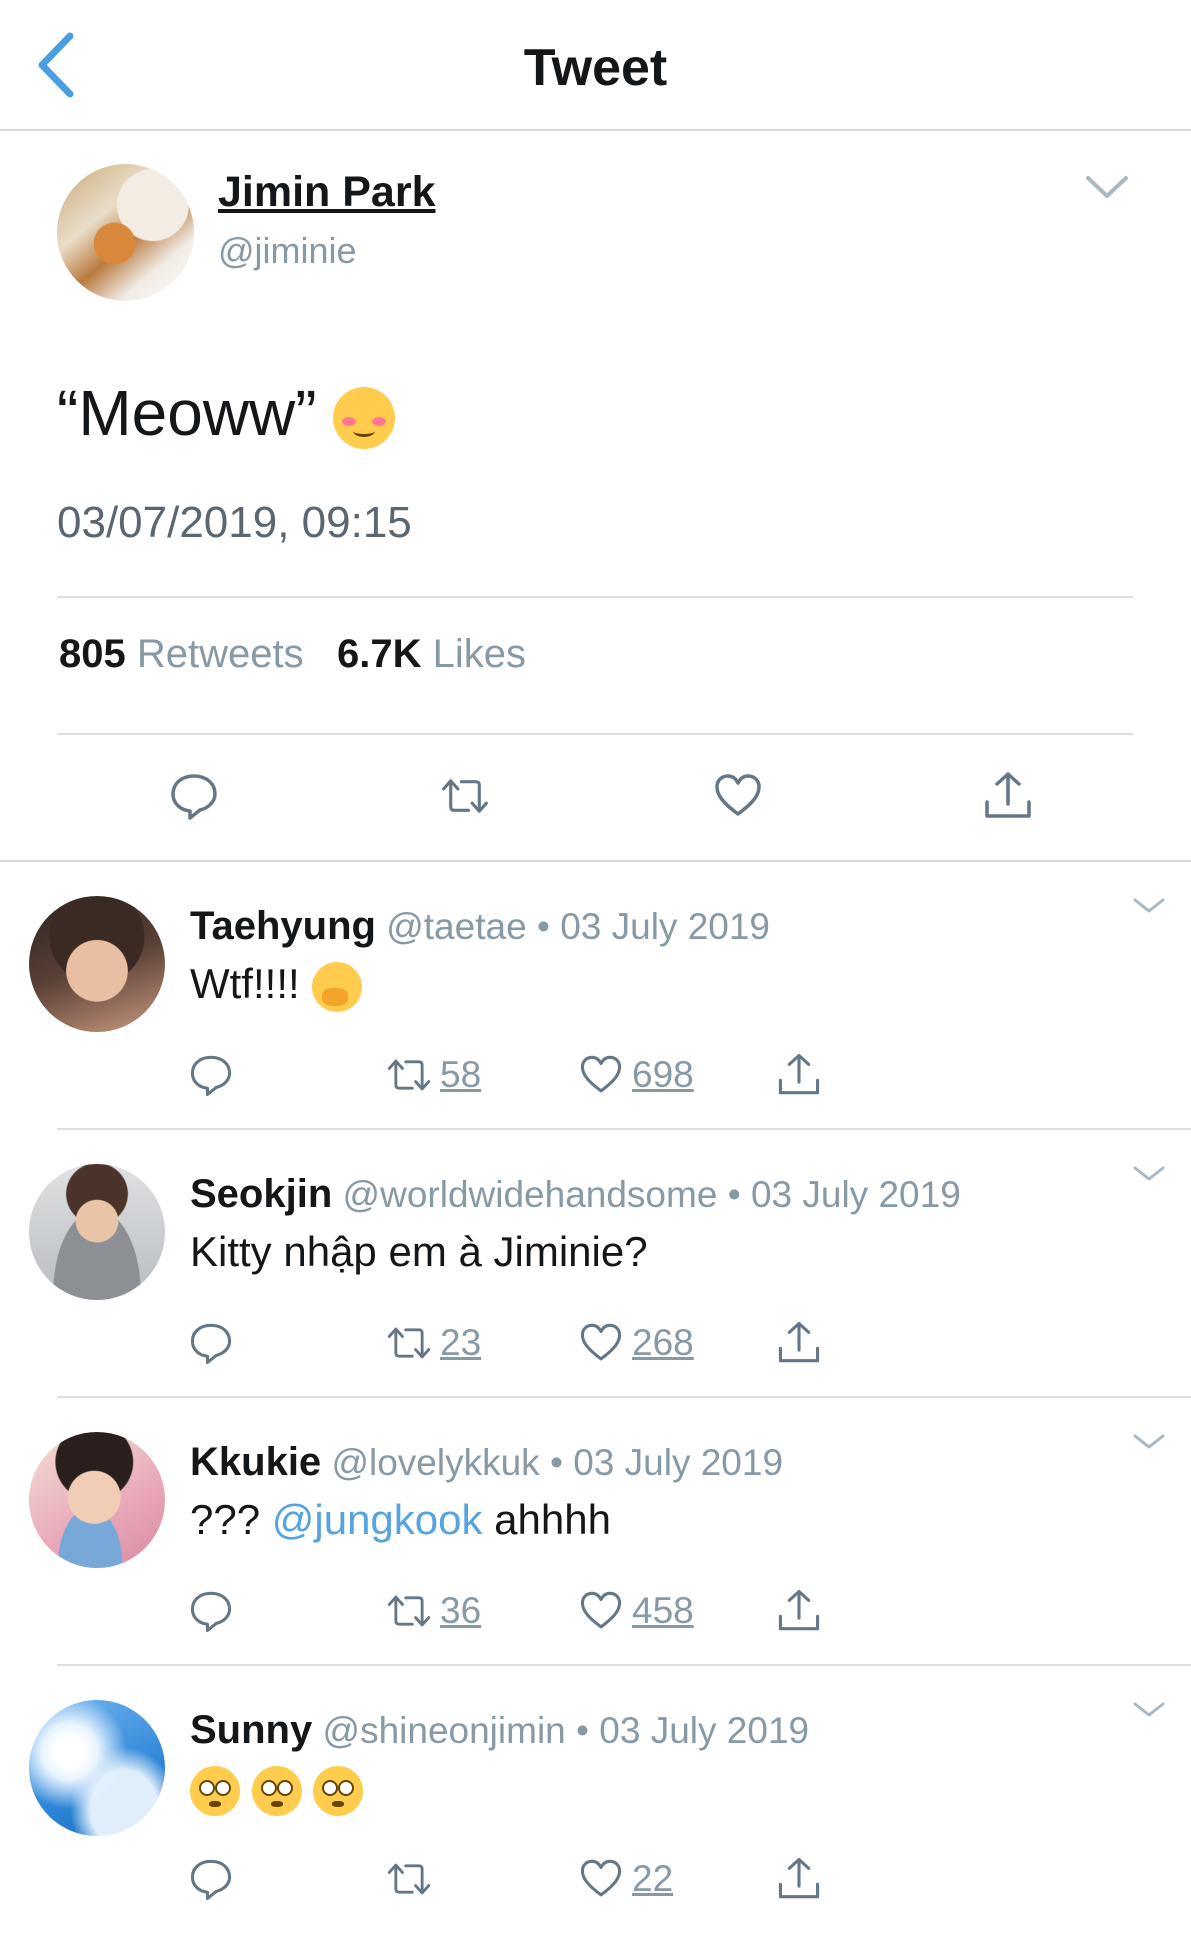 The image size is (1191, 1934). I want to click on retweet-action: 58, so click(433, 1075).